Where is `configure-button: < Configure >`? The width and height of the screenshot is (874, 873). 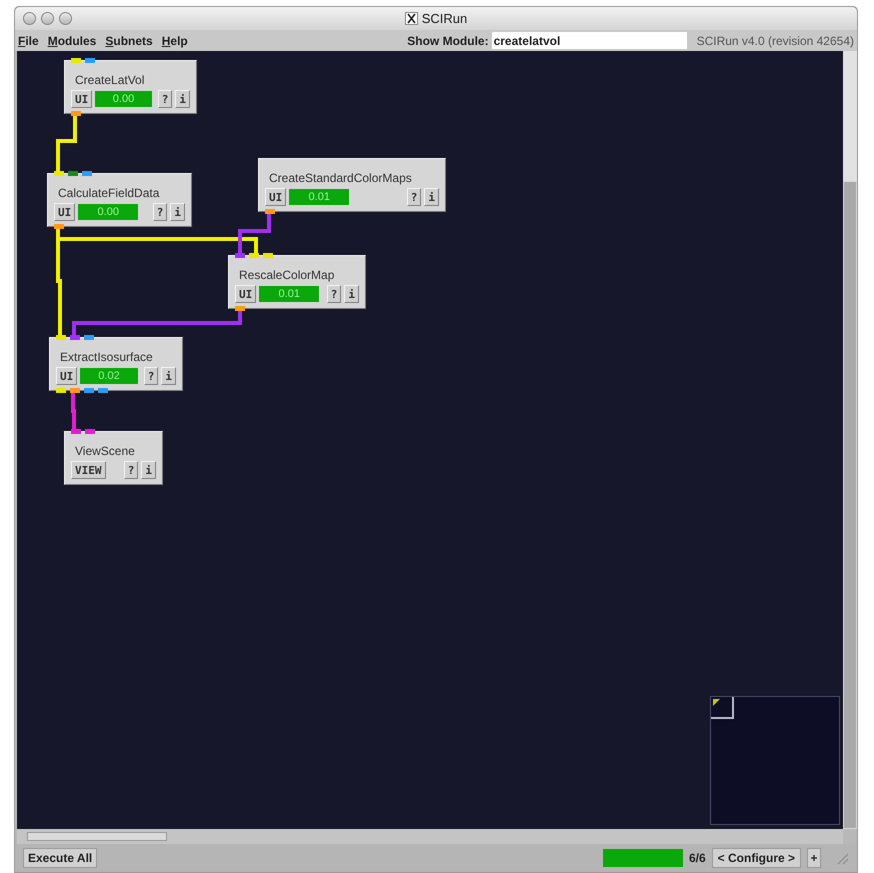 configure-button: < Configure > is located at coordinates (756, 858).